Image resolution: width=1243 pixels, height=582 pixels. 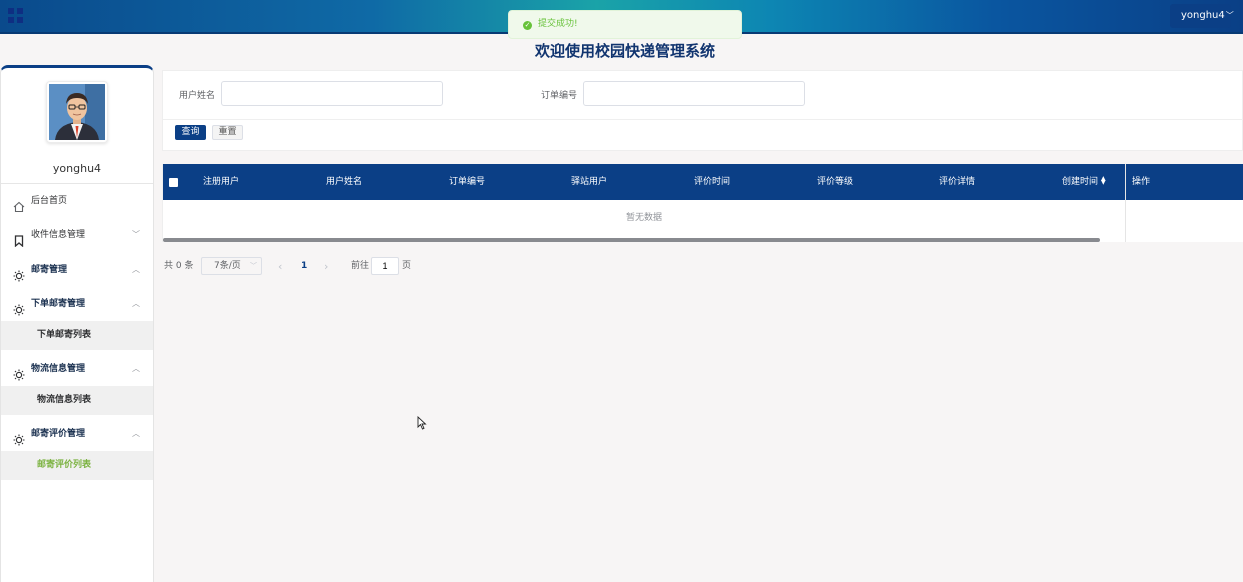 I want to click on user-dropdown-button: yonghu4﹀, so click(x=1202, y=16).